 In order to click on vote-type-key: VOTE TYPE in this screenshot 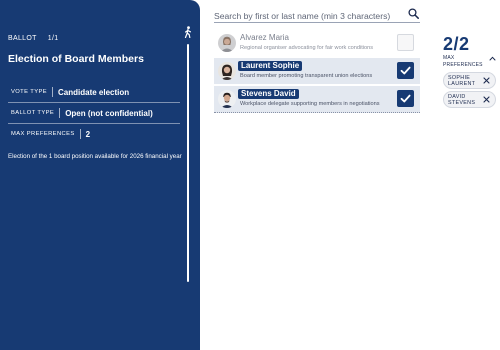, I will do `click(31, 92)`.